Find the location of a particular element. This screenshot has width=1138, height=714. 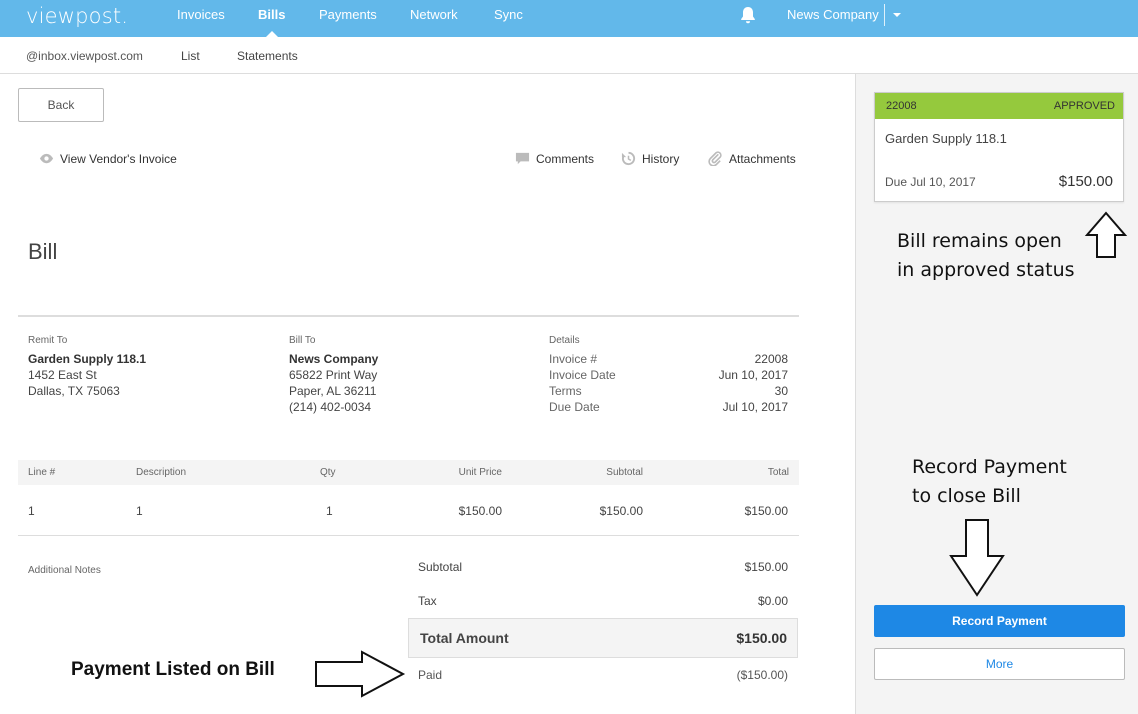

annotation-payment-listed: Payment Listed on Bill is located at coordinates (173, 669).